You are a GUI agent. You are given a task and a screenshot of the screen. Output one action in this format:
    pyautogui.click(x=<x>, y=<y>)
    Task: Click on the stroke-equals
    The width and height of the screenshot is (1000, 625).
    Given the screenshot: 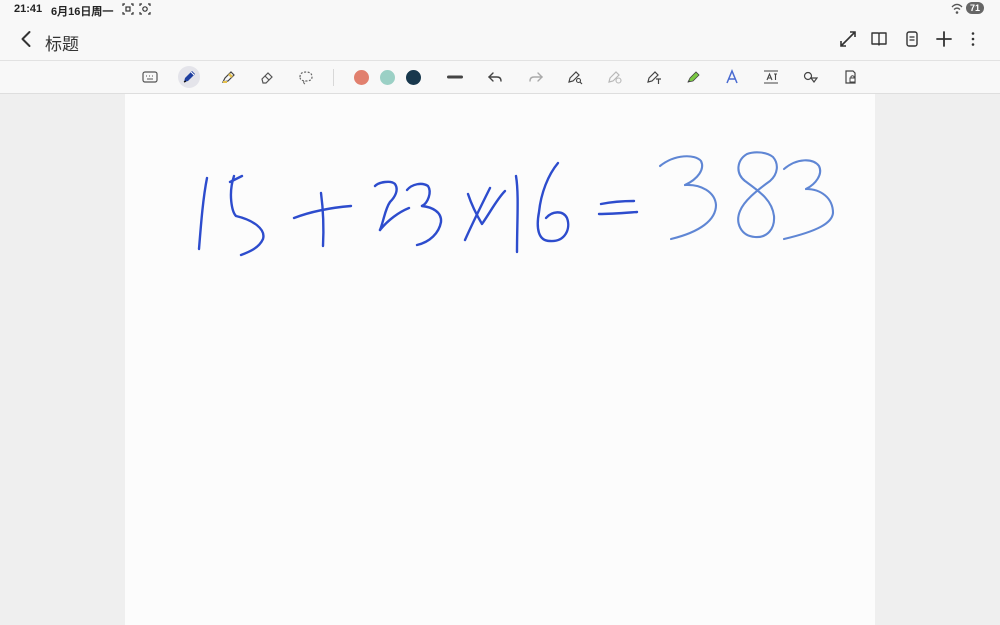 What is the action you would take?
    pyautogui.click(x=617, y=202)
    